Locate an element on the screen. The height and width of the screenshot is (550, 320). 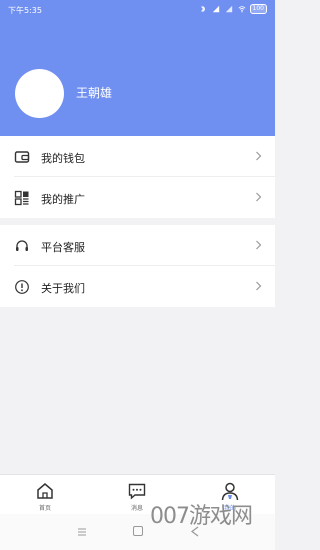
menu-item-label: 平台客服 is located at coordinates (63, 247).